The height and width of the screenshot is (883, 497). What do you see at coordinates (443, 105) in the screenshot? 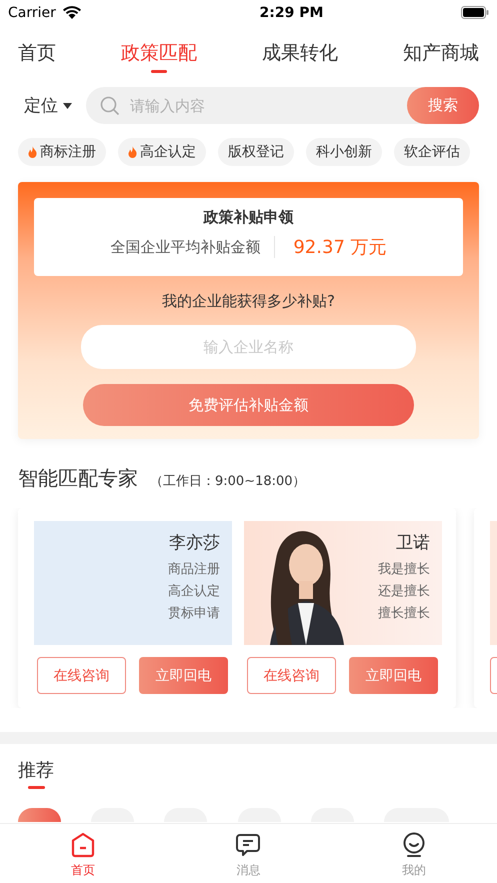
I see `search-button: 搜索` at bounding box center [443, 105].